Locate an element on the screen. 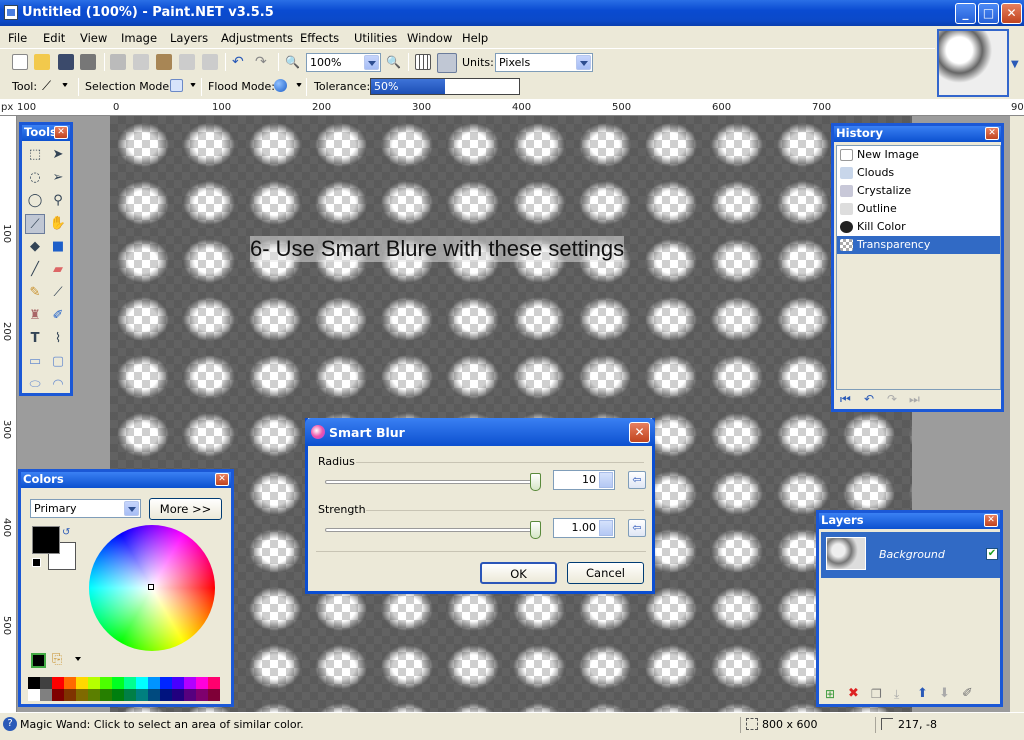 Image resolution: width=1024 pixels, height=740 pixels. duplicate-layer-icon: ❐ is located at coordinates (876, 694).